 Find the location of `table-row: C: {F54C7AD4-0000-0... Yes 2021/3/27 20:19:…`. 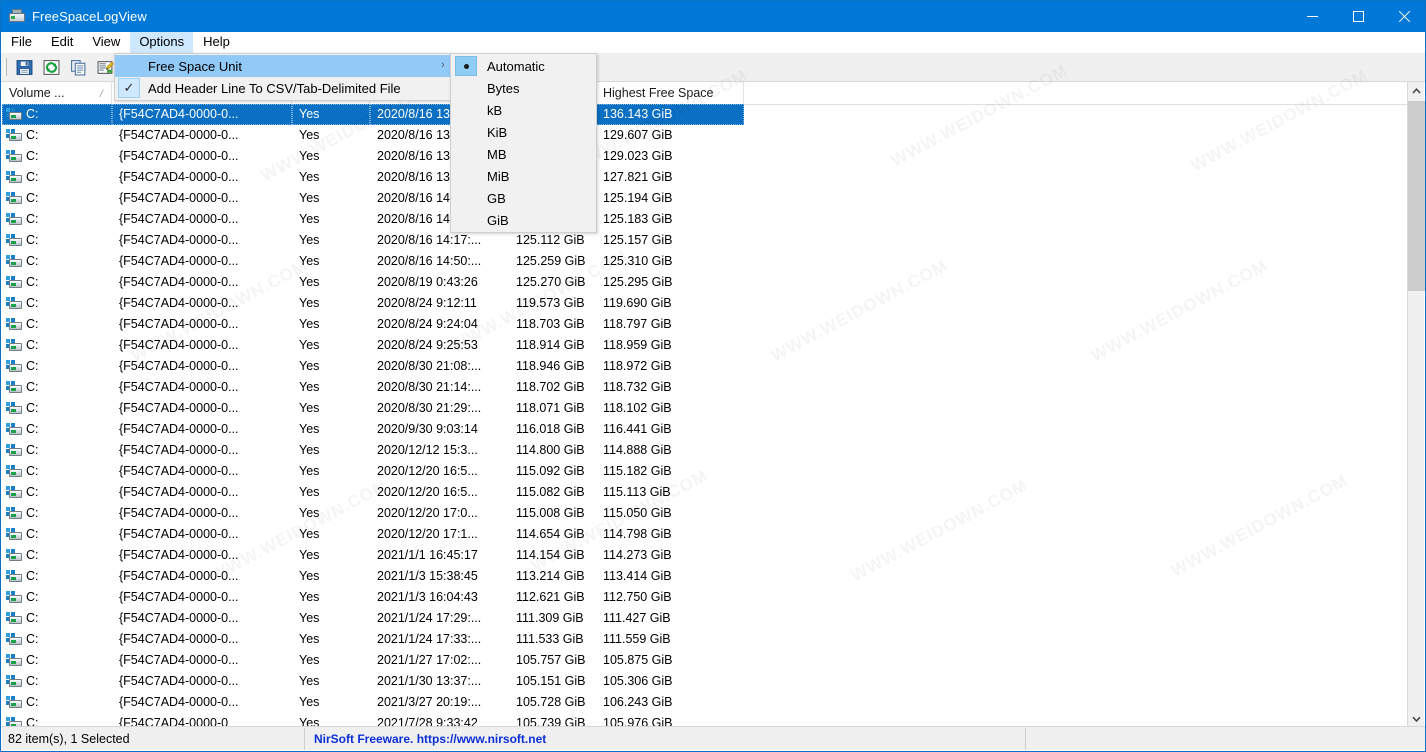

table-row: C: {F54C7AD4-0000-0... Yes 2021/3/27 20:19:… is located at coordinates (713, 702).